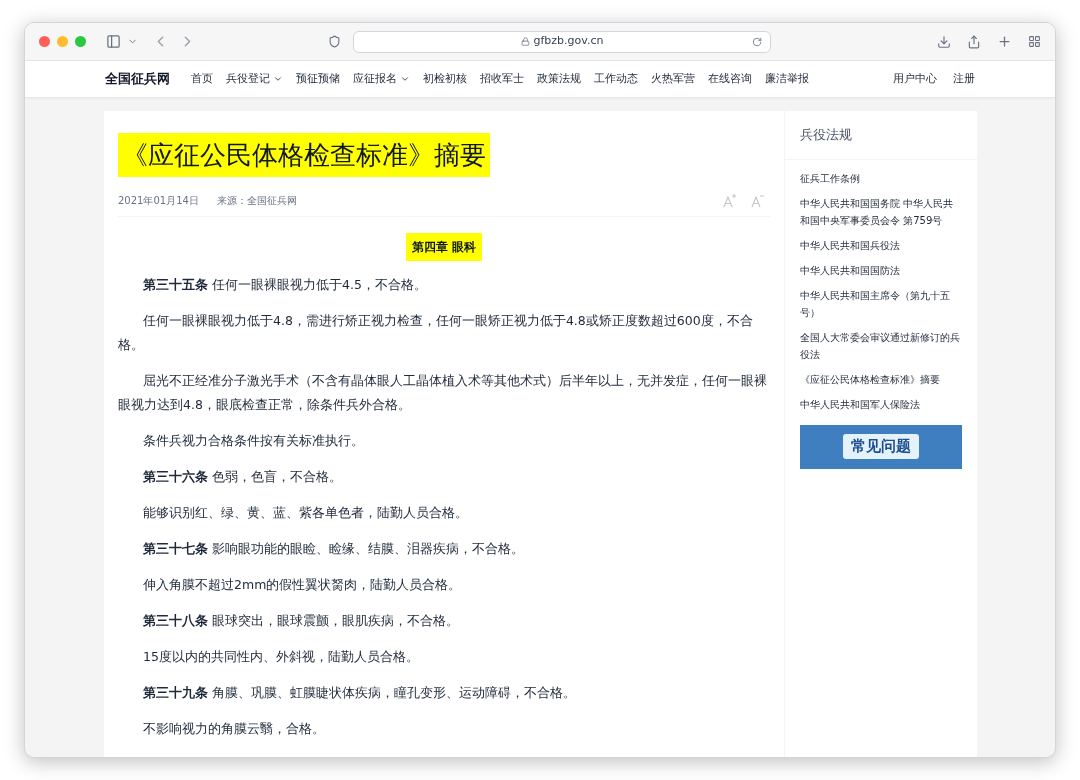 This screenshot has height=780, width=1080. What do you see at coordinates (915, 79) in the screenshot?
I see `user-link: 用户中心` at bounding box center [915, 79].